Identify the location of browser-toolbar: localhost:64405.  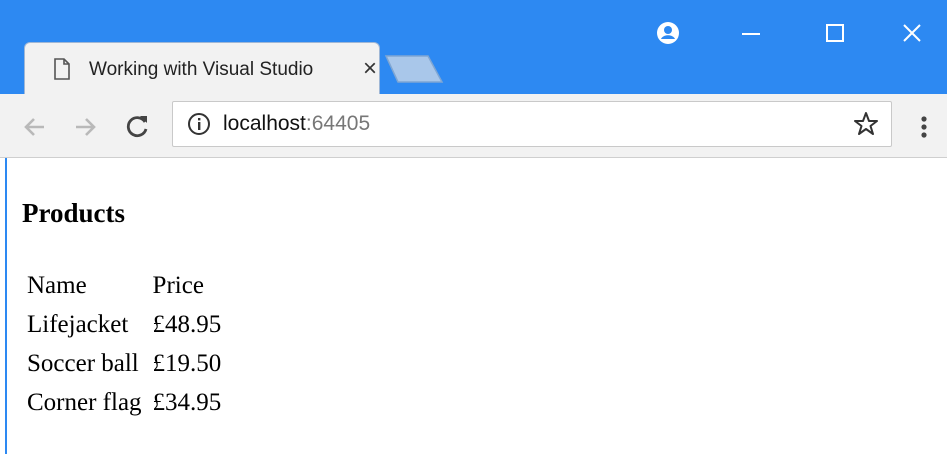
(473, 126).